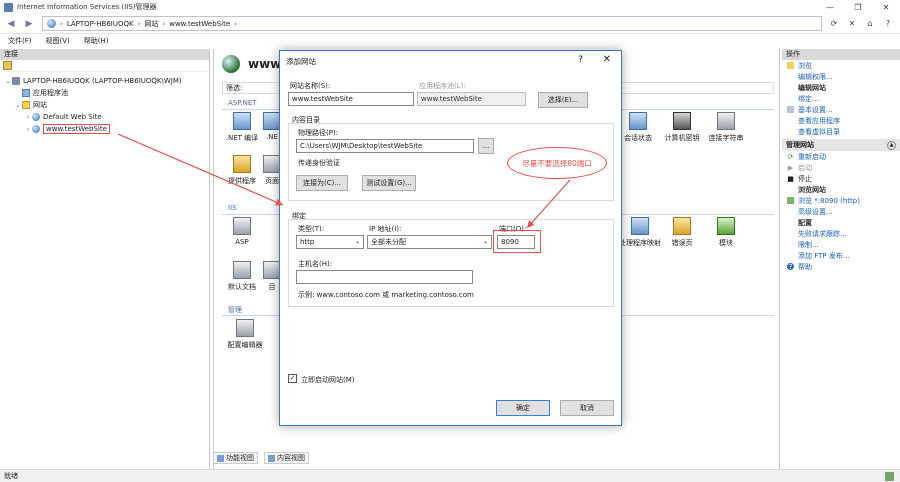  What do you see at coordinates (385, 229) in the screenshot?
I see `ip-address-label: IP 地址(I):` at bounding box center [385, 229].